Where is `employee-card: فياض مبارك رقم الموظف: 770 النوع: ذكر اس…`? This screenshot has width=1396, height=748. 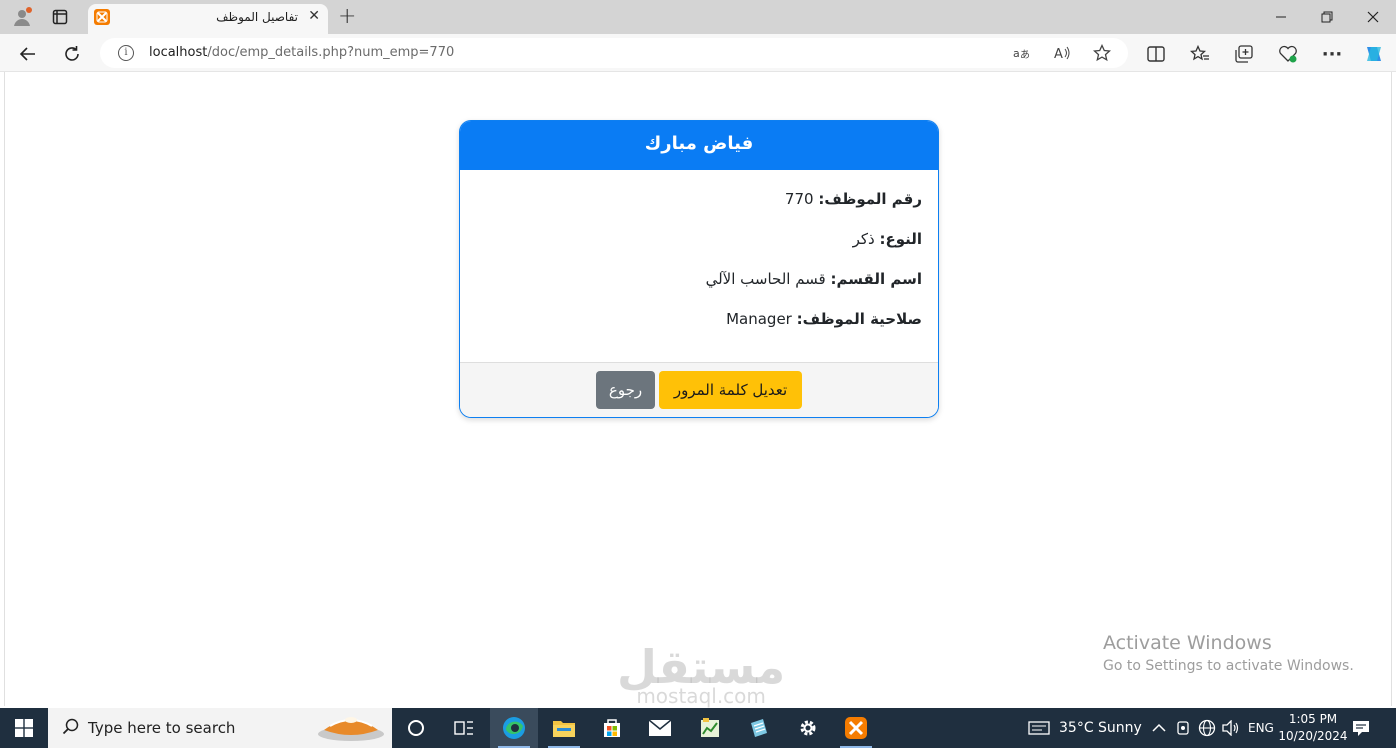
employee-card: فياض مبارك رقم الموظف: 770 النوع: ذكر اس… is located at coordinates (699, 269).